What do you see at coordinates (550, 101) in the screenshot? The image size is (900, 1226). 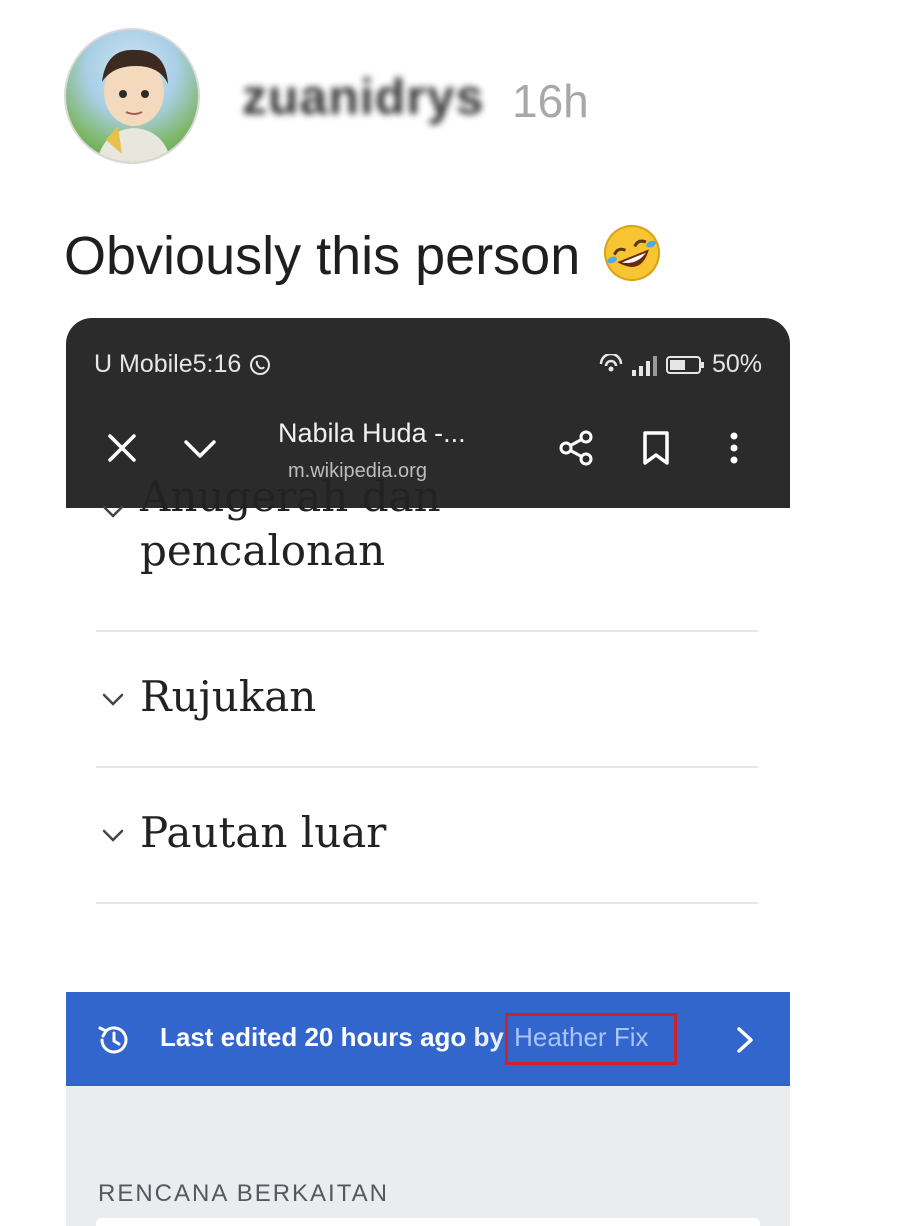 I see `post-time: 16h` at bounding box center [550, 101].